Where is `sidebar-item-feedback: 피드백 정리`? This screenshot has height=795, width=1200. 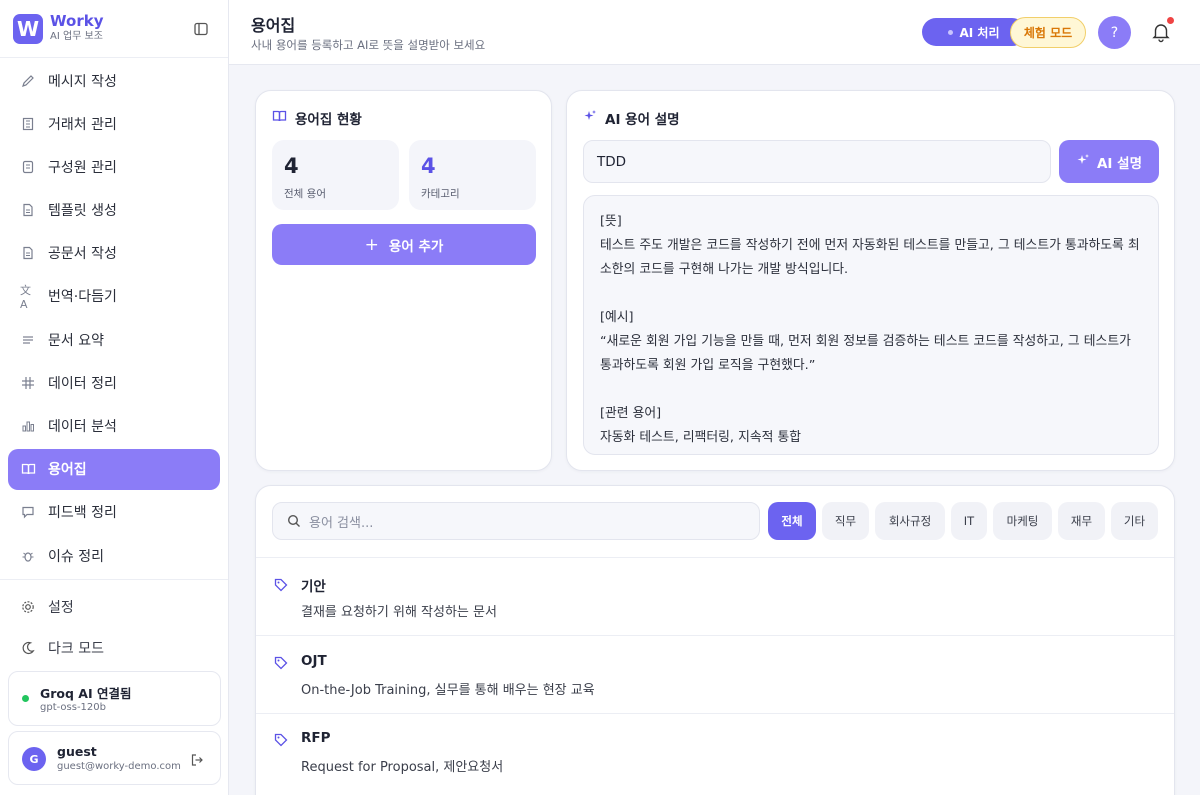
sidebar-item-feedback: 피드백 정리 is located at coordinates (114, 512).